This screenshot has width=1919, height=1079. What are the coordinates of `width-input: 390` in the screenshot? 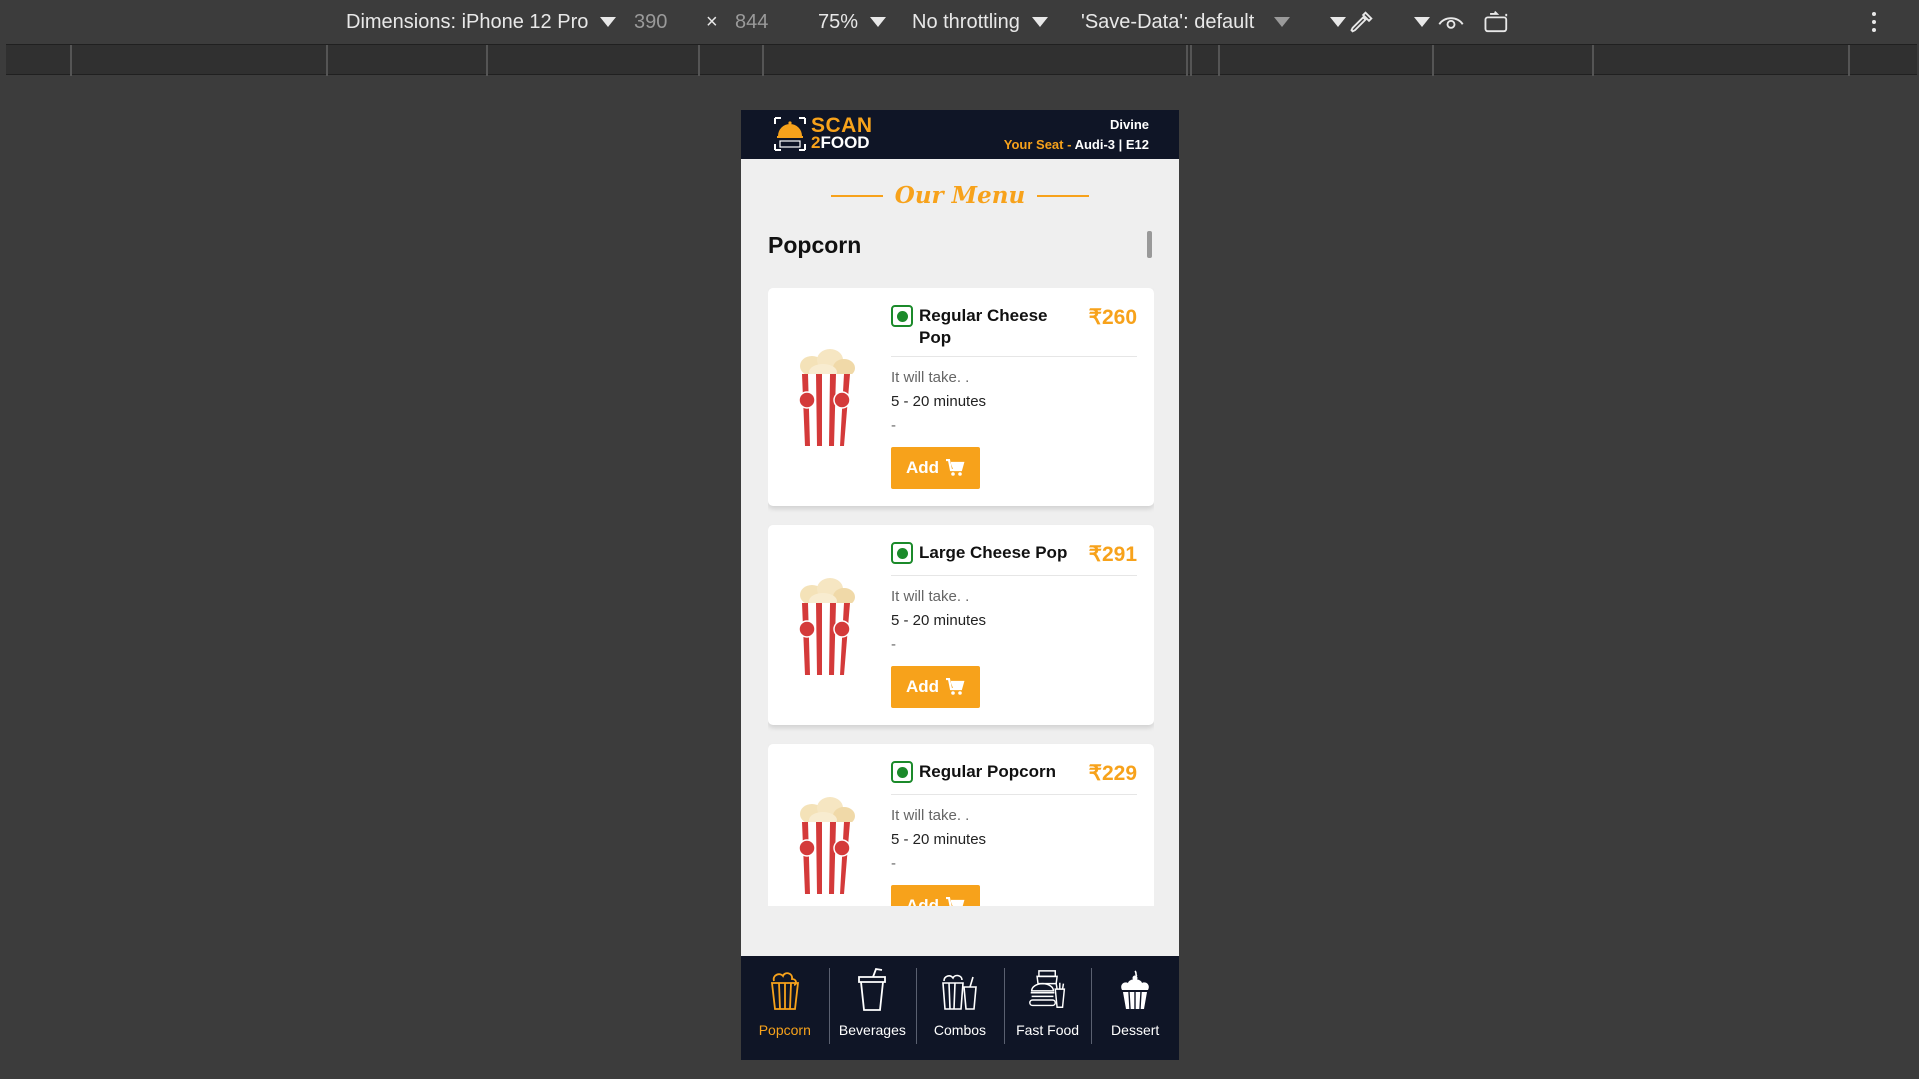 It's located at (650, 22).